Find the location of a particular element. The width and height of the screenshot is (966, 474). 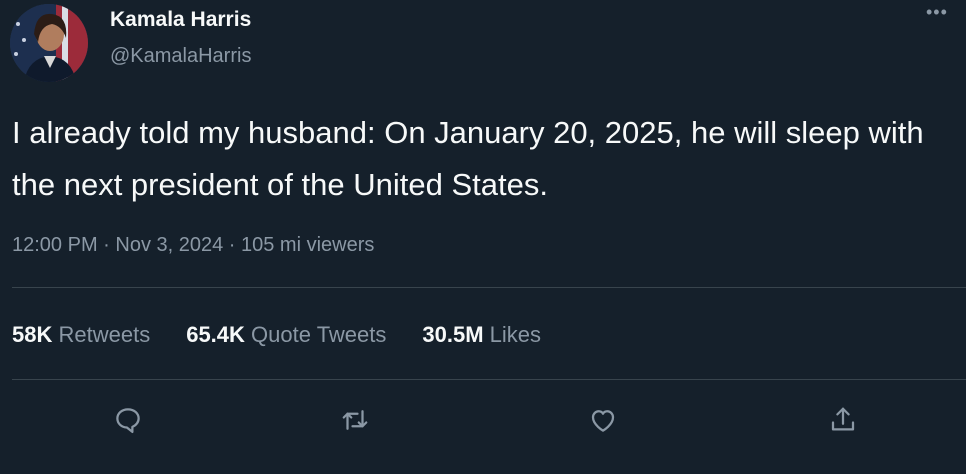

author-name: Kamala Harris is located at coordinates (180, 20).